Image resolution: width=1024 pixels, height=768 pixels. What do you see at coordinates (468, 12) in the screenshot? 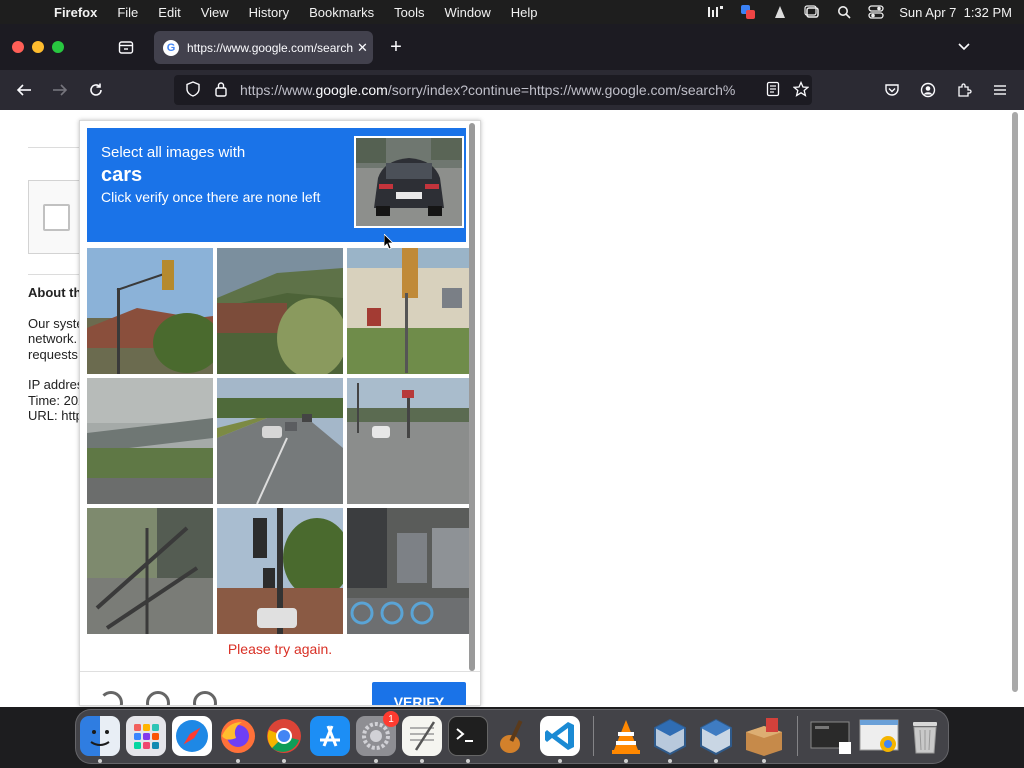
I see `menu-window: Window` at bounding box center [468, 12].